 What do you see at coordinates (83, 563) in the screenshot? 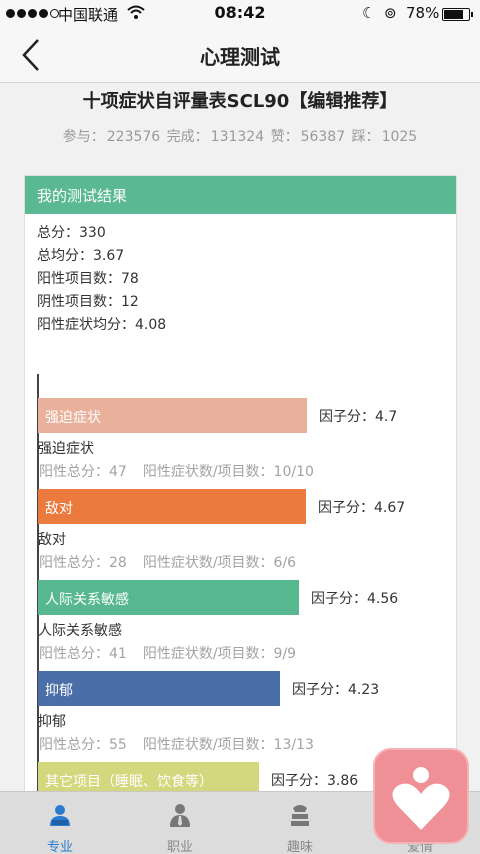
I see `factor-positive-total: 阳性总分：28` at bounding box center [83, 563].